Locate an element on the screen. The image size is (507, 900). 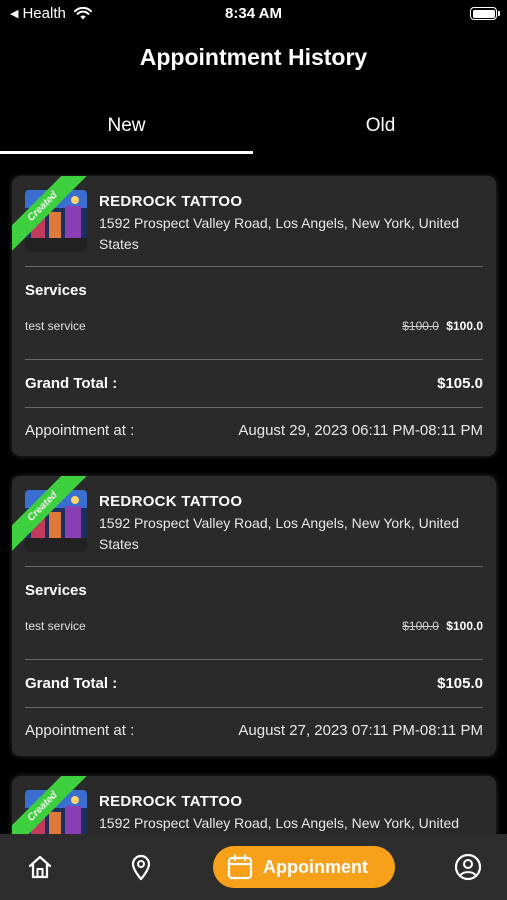
tab-new: New is located at coordinates (126, 129).